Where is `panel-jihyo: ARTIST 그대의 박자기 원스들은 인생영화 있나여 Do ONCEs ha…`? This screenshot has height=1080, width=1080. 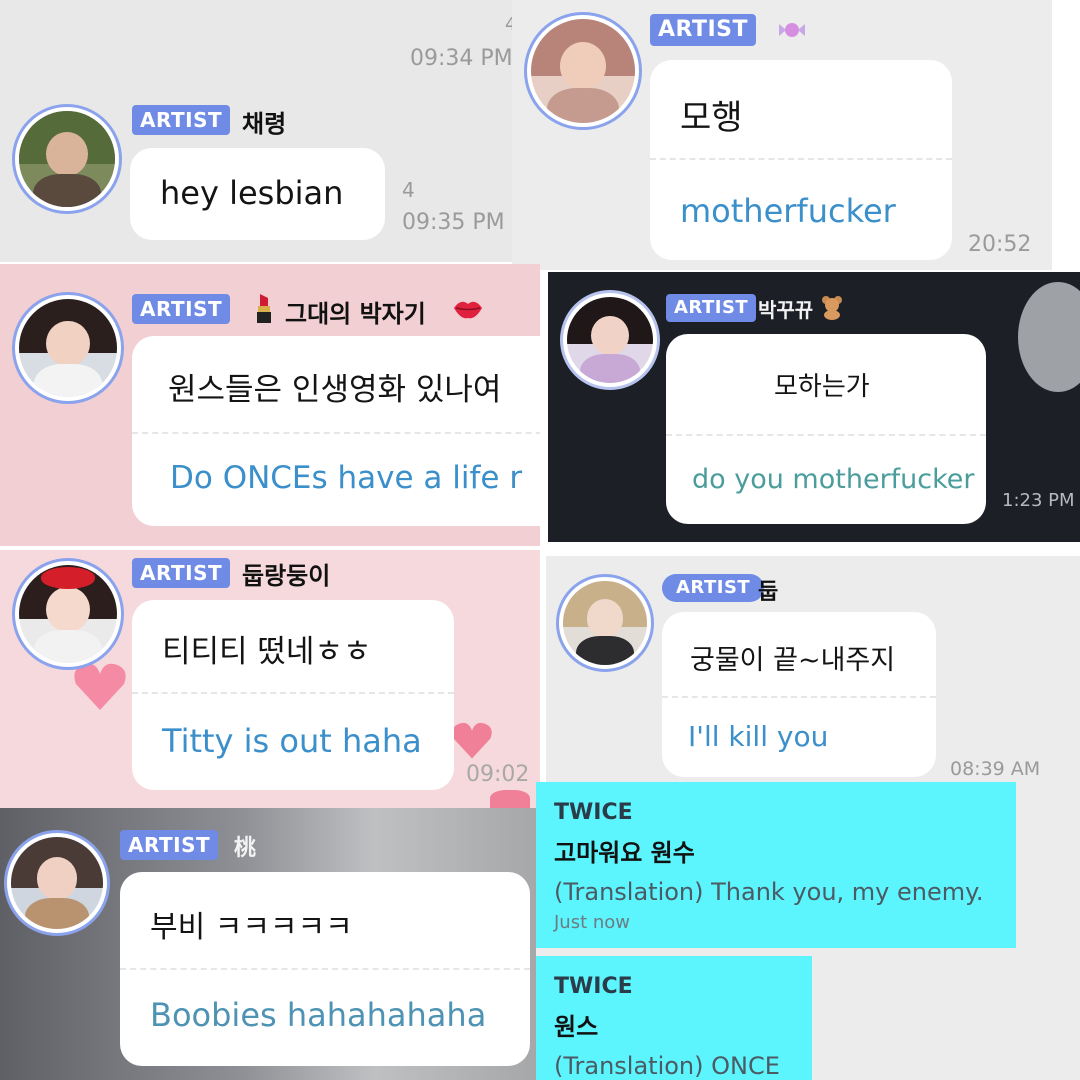
panel-jihyo: ARTIST 그대의 박자기 원스들은 인생영화 있나여 Do ONCEs ha… is located at coordinates (270, 405).